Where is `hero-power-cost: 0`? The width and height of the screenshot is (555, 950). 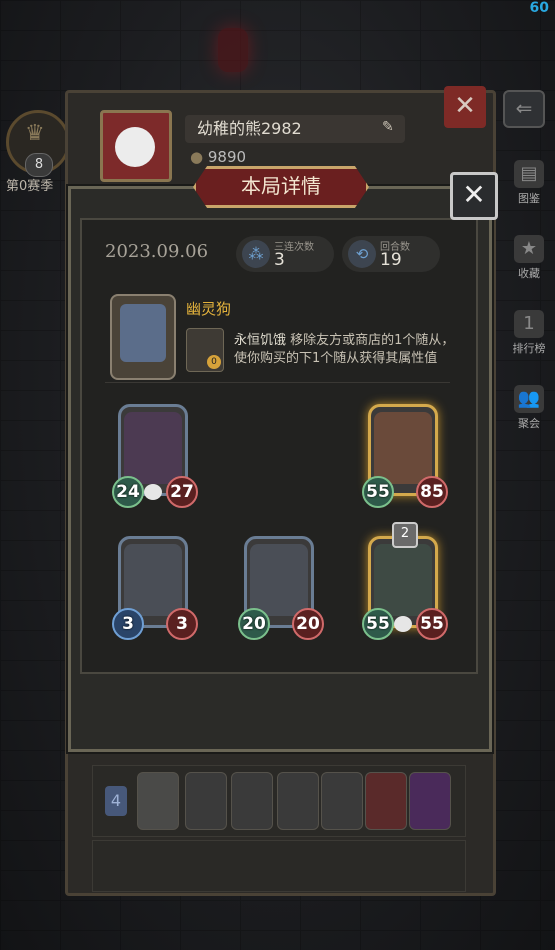 hero-power-cost: 0 is located at coordinates (214, 362).